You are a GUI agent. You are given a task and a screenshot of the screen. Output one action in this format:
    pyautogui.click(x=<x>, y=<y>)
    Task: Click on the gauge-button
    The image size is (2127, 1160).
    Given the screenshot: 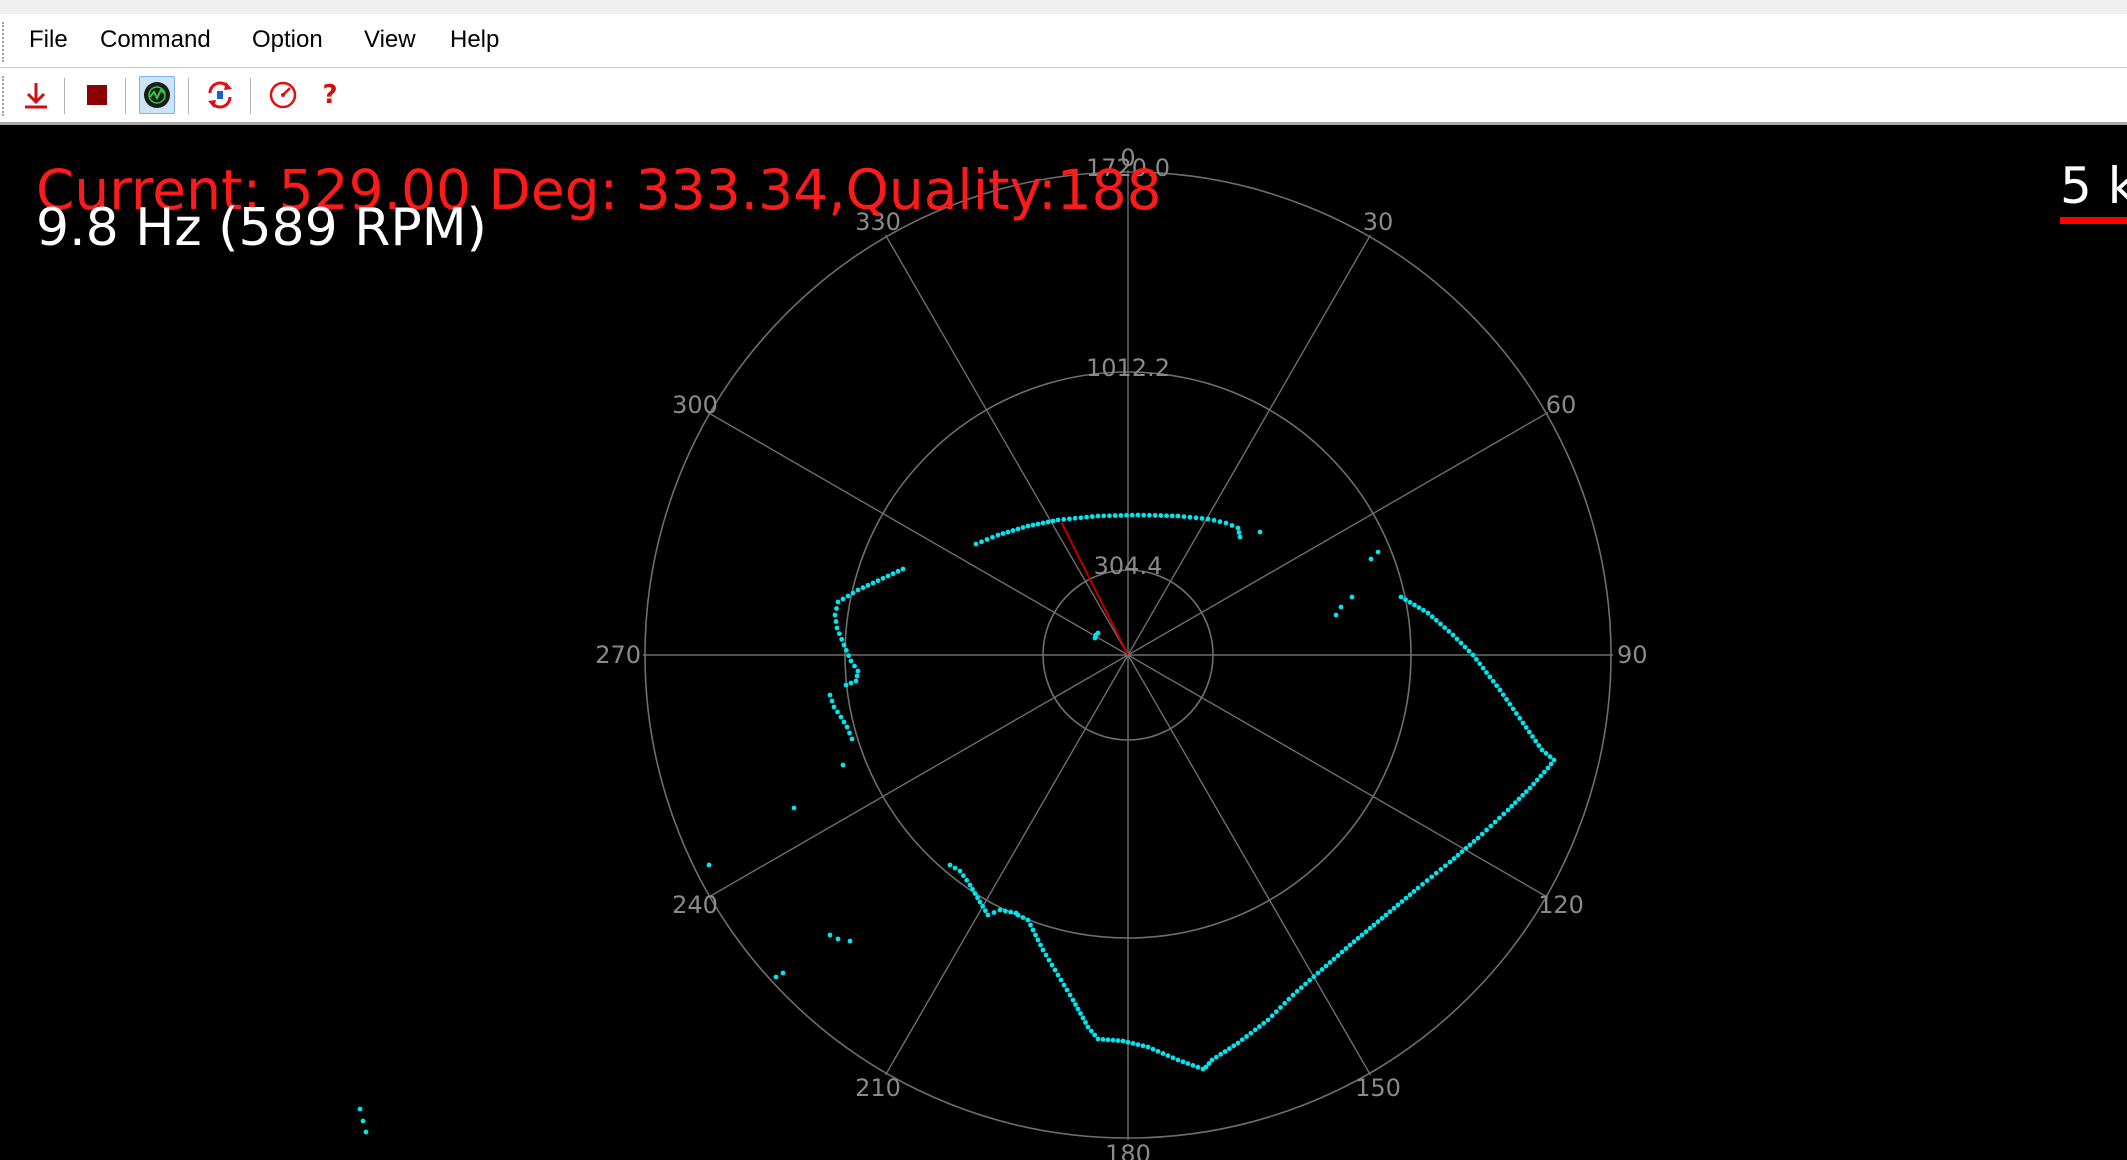 What is the action you would take?
    pyautogui.click(x=283, y=95)
    